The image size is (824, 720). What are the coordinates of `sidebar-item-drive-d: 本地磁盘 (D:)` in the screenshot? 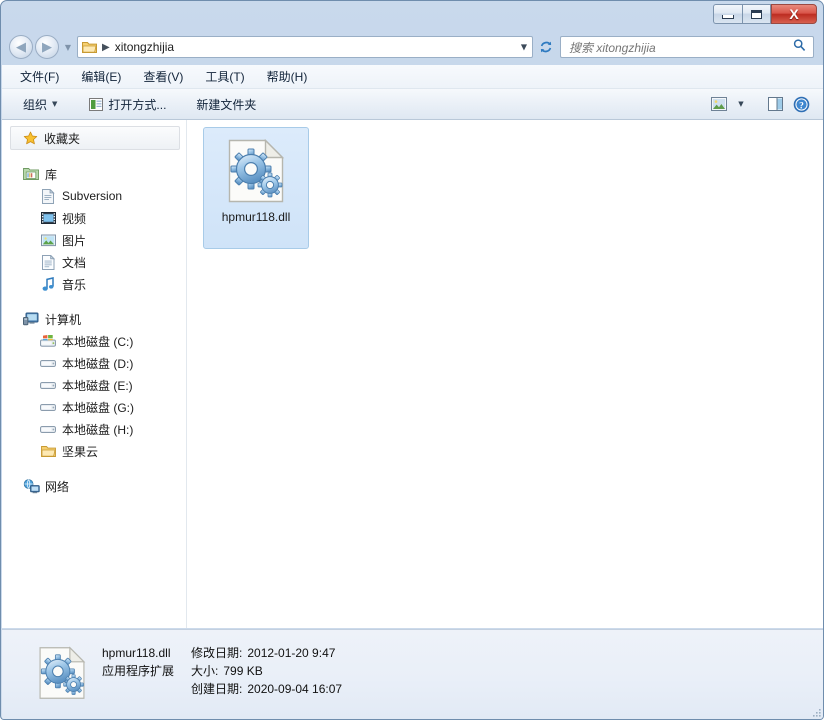 It's located at (94, 363).